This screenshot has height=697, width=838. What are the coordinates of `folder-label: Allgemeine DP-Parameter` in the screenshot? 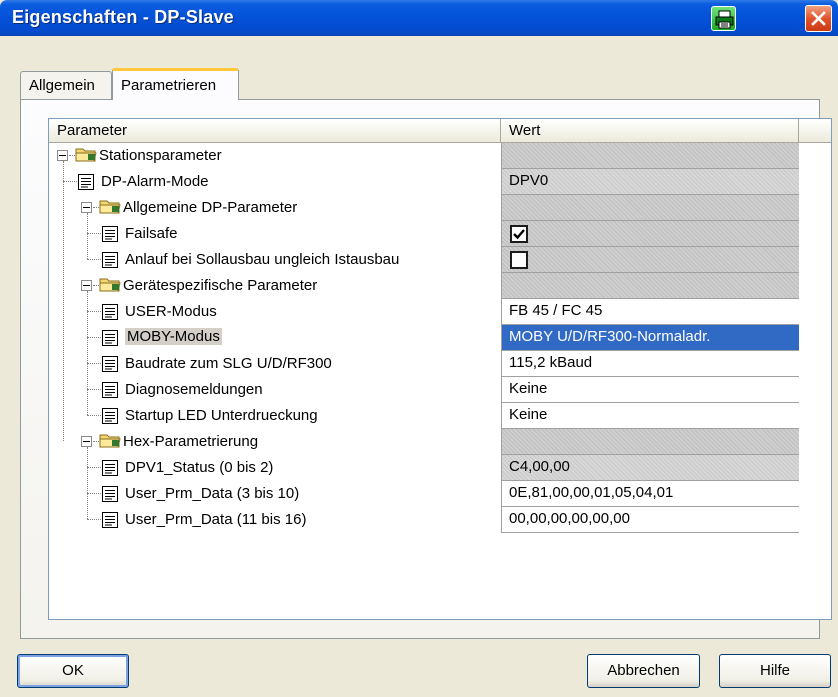 It's located at (210, 207).